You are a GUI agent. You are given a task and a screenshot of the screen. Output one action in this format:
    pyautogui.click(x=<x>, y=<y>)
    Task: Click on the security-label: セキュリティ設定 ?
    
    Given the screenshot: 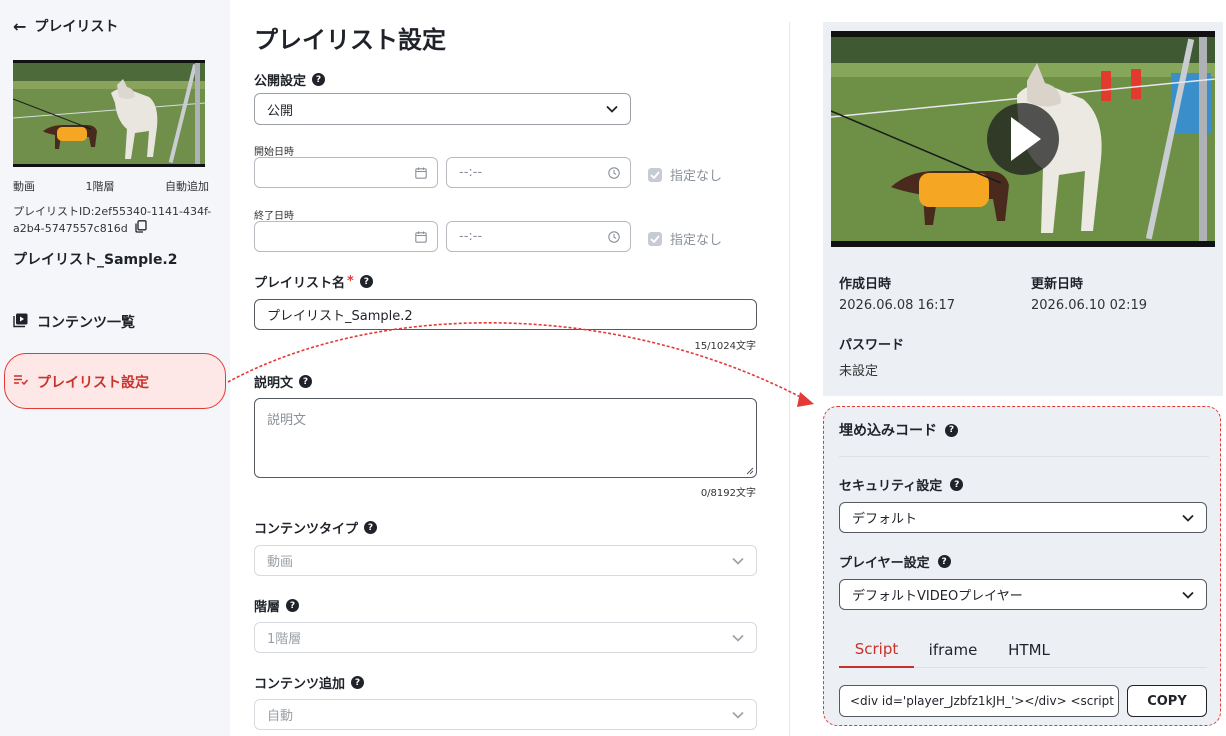 What is the action you would take?
    pyautogui.click(x=901, y=484)
    